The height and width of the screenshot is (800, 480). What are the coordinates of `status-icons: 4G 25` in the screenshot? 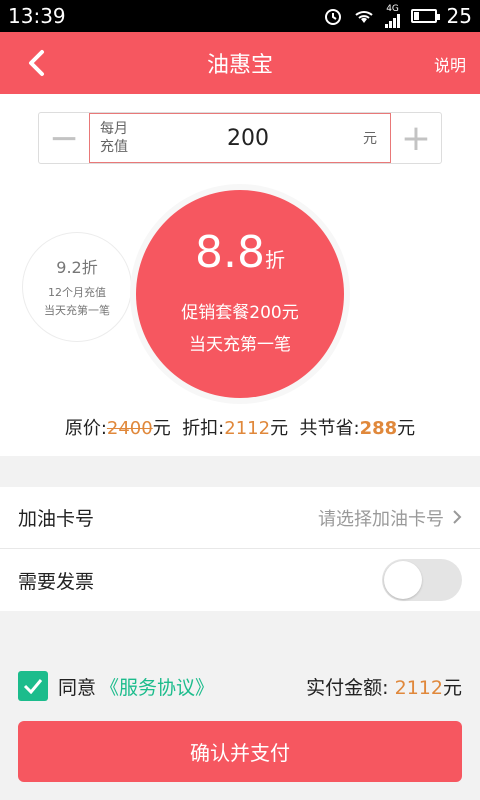 It's located at (397, 16).